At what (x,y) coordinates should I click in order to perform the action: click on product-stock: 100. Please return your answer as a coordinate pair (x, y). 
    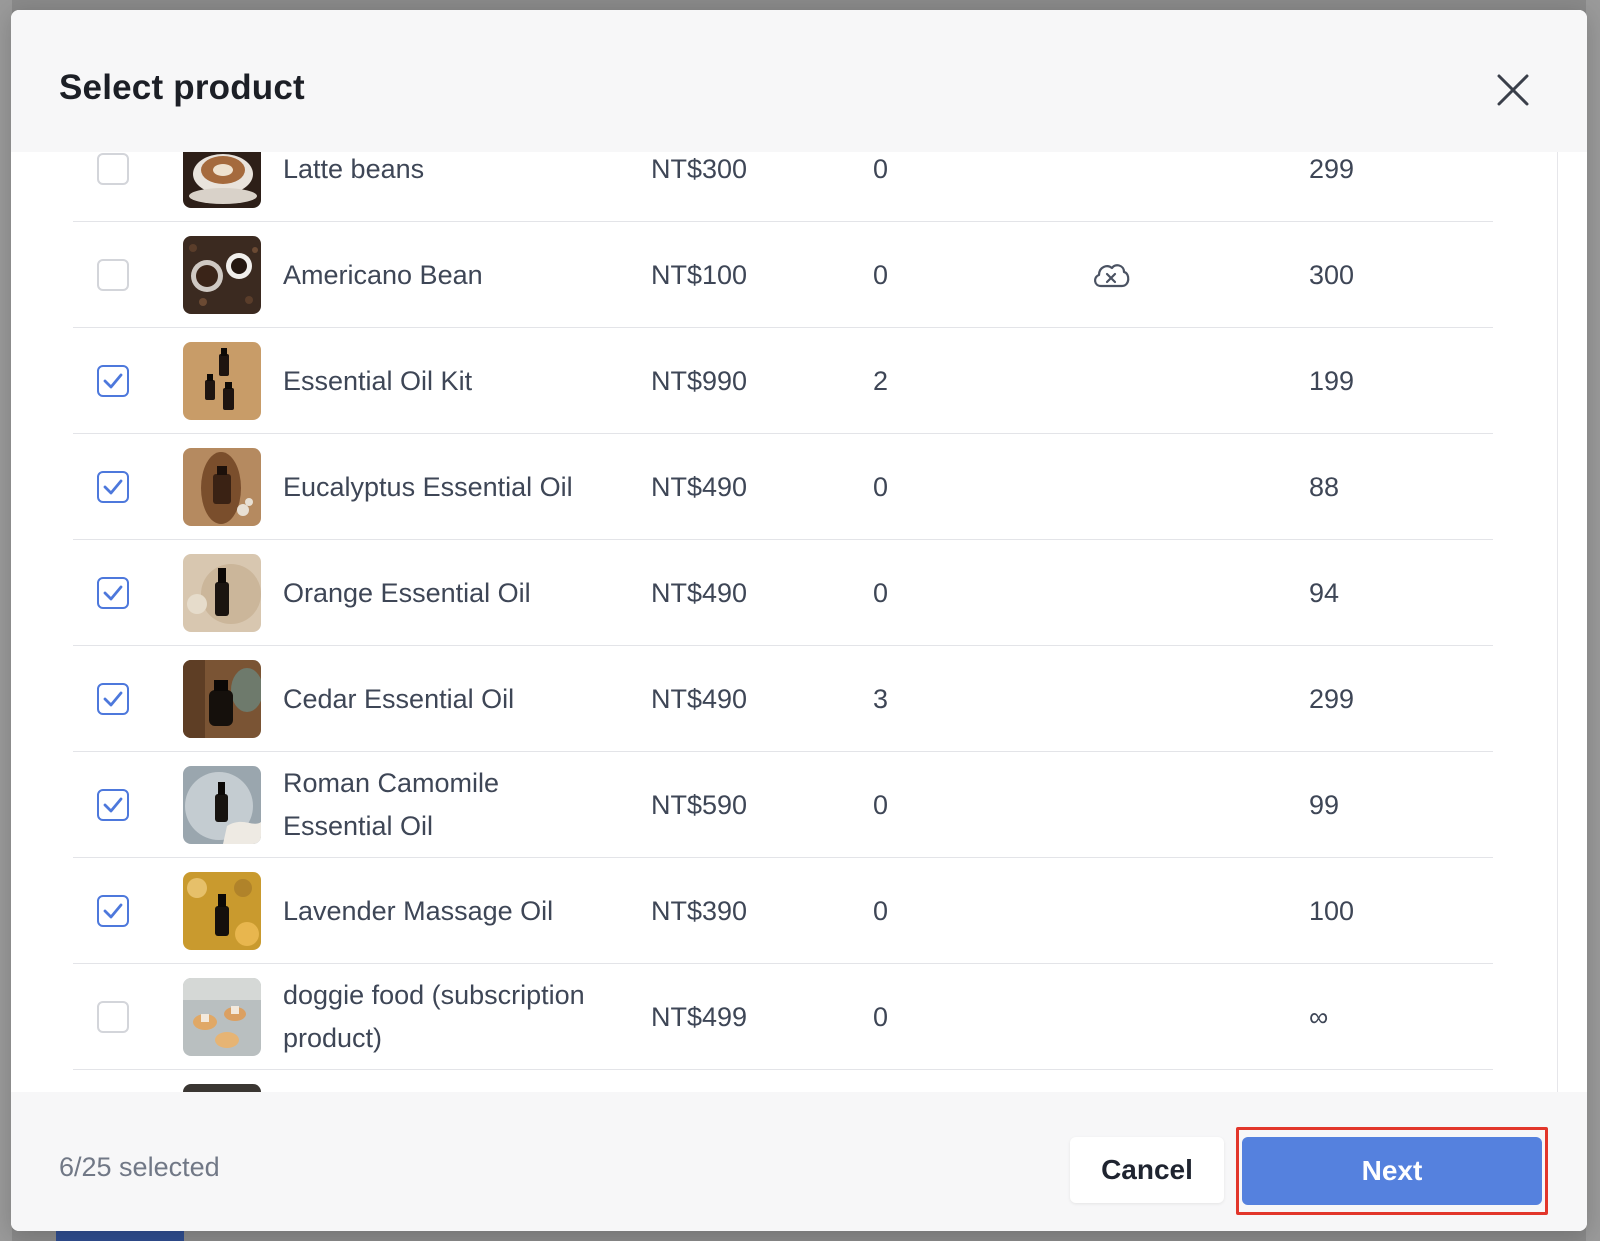
    Looking at the image, I should click on (1332, 910).